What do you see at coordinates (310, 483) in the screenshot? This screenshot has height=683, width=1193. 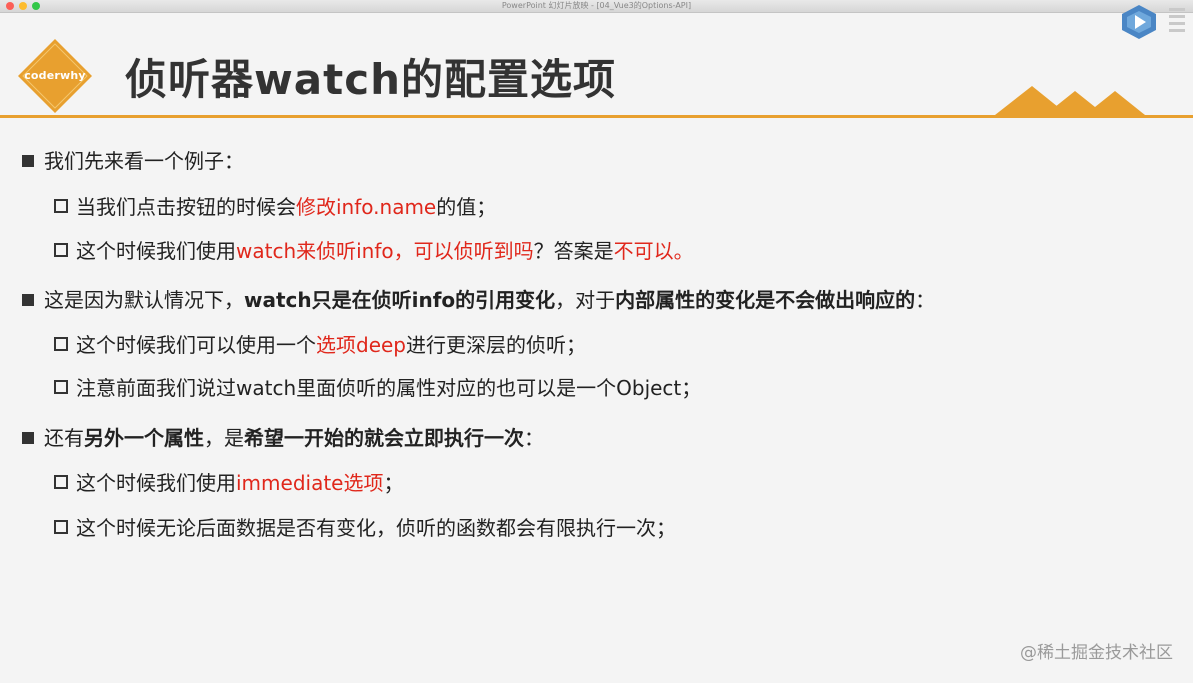 I see `highlight-text: immediate选项` at bounding box center [310, 483].